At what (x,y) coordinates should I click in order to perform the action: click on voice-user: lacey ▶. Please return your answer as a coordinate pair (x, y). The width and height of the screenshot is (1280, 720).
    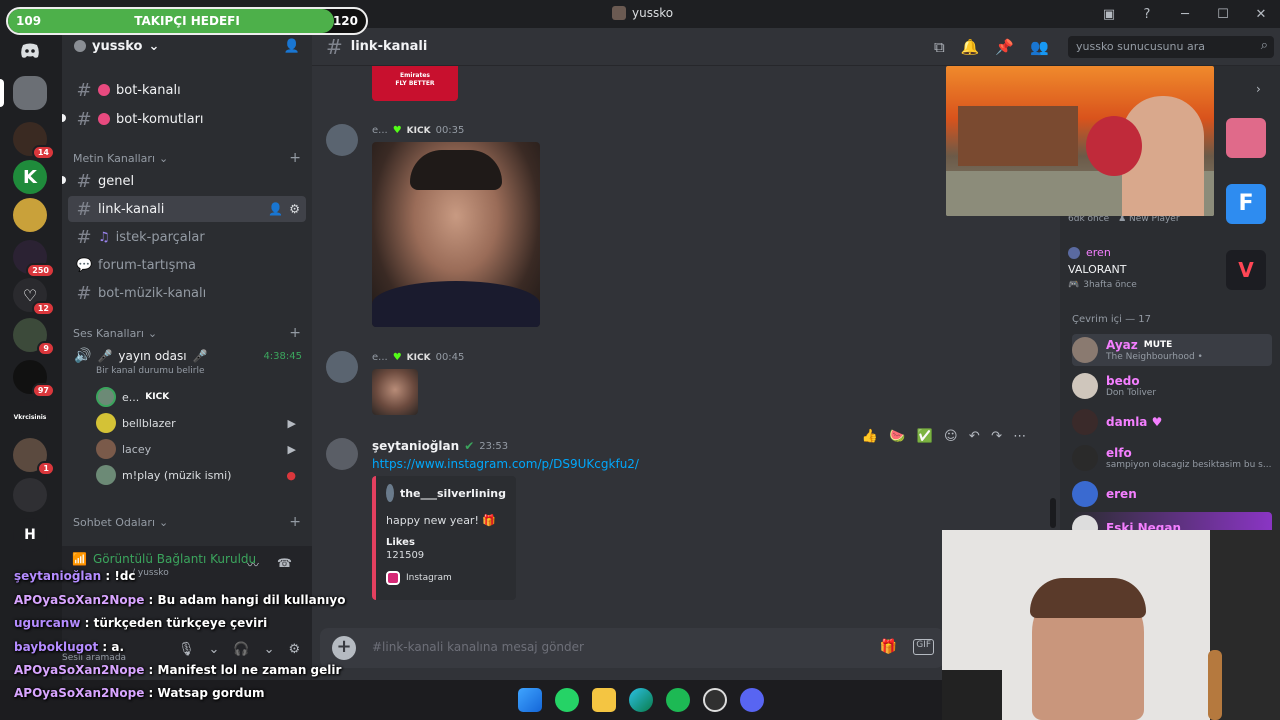
    Looking at the image, I should click on (196, 449).